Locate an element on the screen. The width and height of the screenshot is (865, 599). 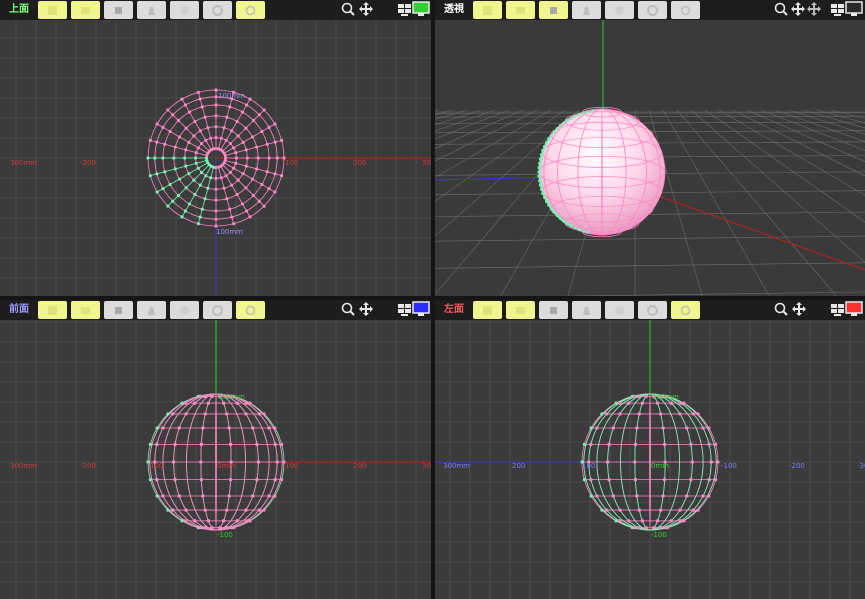
move-tool-icon is located at coordinates (487, 310).